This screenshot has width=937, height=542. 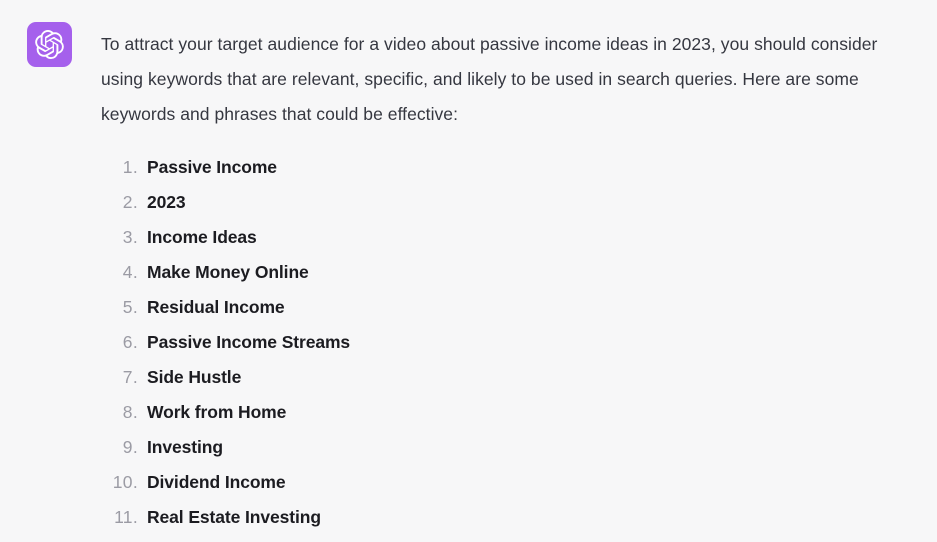 I want to click on list-item-number: 9., so click(x=130, y=447).